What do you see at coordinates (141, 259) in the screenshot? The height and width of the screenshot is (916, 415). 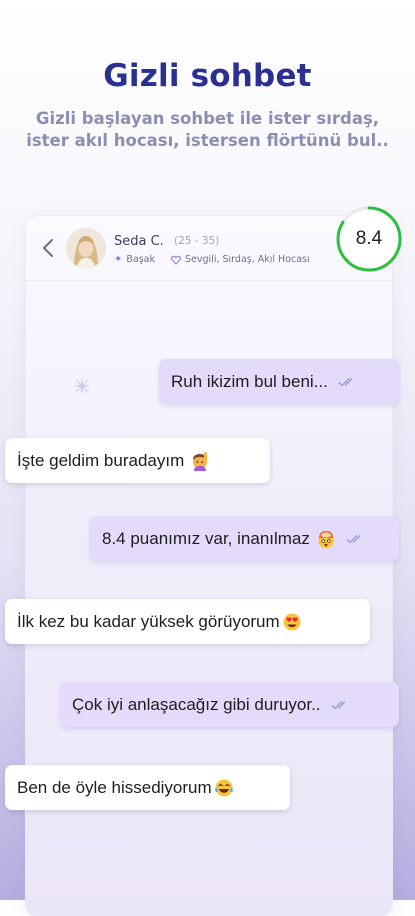 I see `zodiac-label: Başak` at bounding box center [141, 259].